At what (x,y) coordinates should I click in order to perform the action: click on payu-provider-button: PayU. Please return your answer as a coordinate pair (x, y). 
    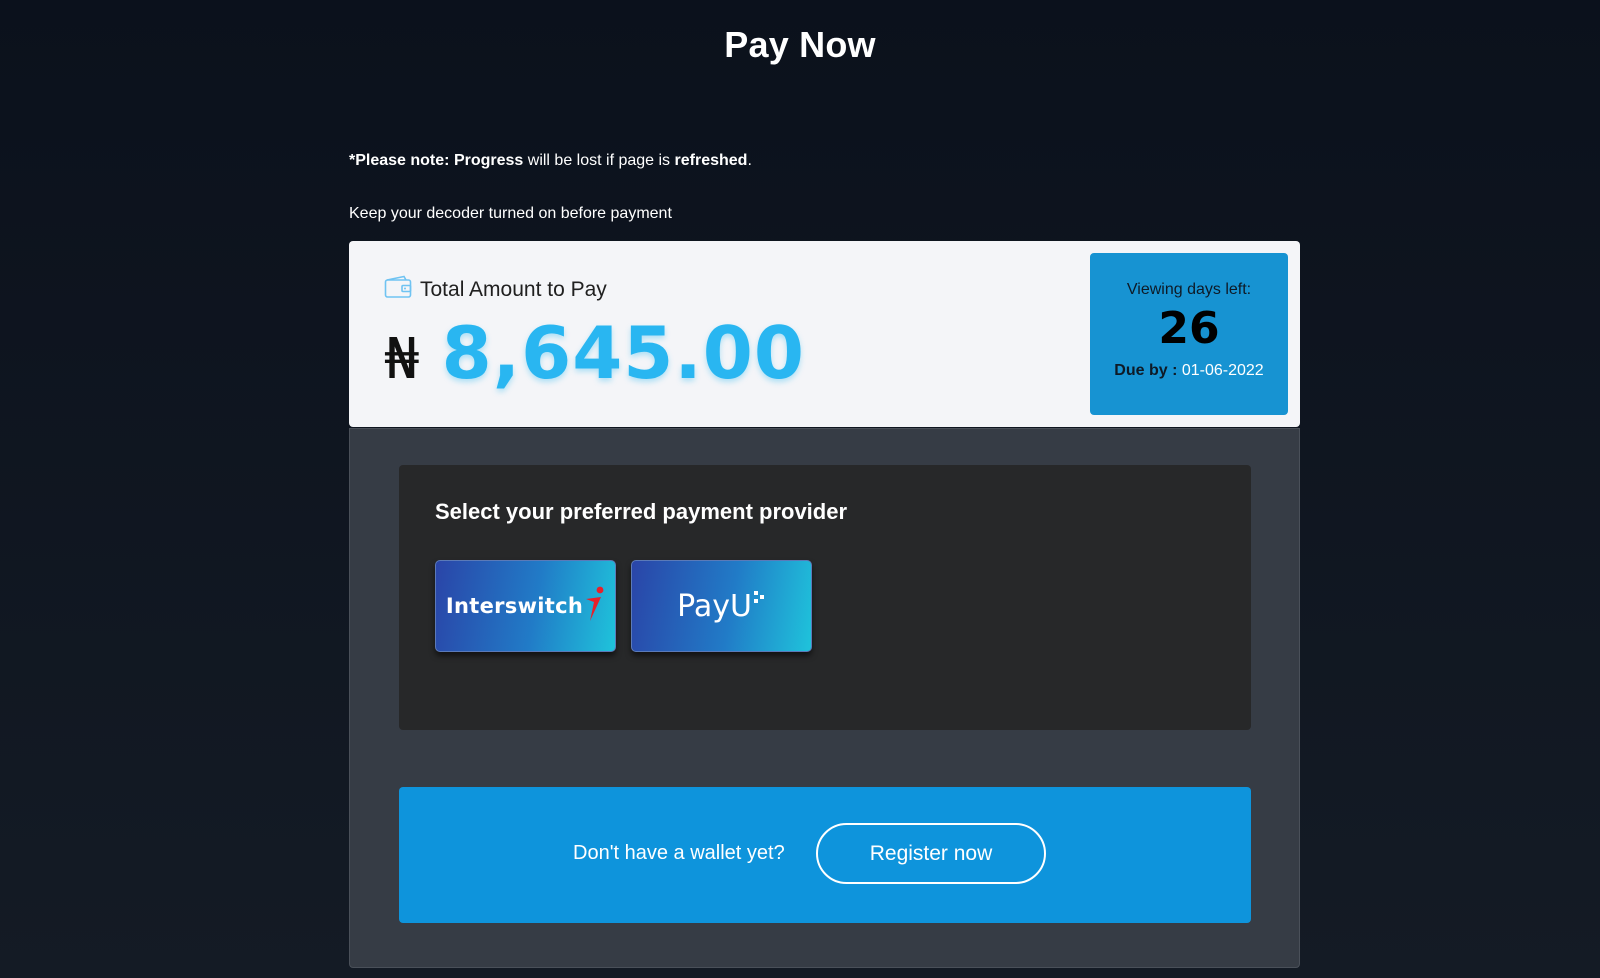
    Looking at the image, I should click on (721, 606).